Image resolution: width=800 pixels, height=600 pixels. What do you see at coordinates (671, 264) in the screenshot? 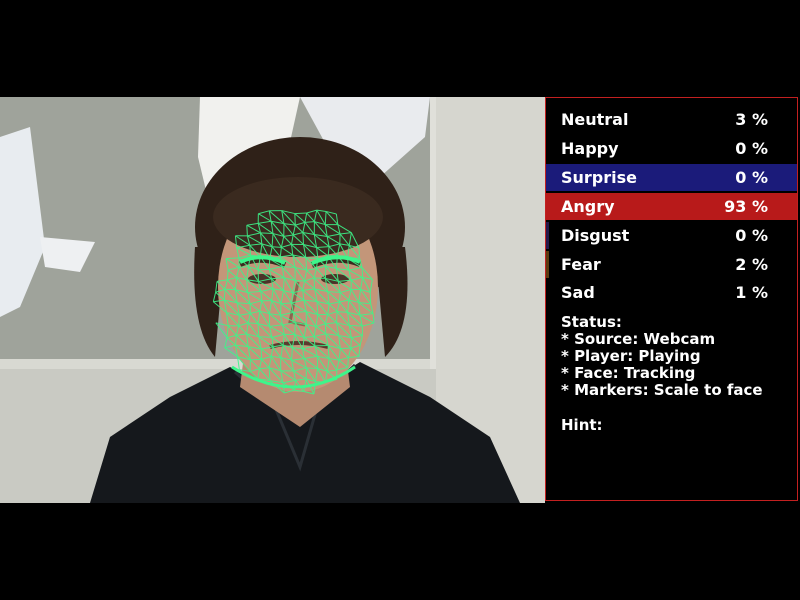
I see `emotion-row-fear: Fear 2 %` at bounding box center [671, 264].